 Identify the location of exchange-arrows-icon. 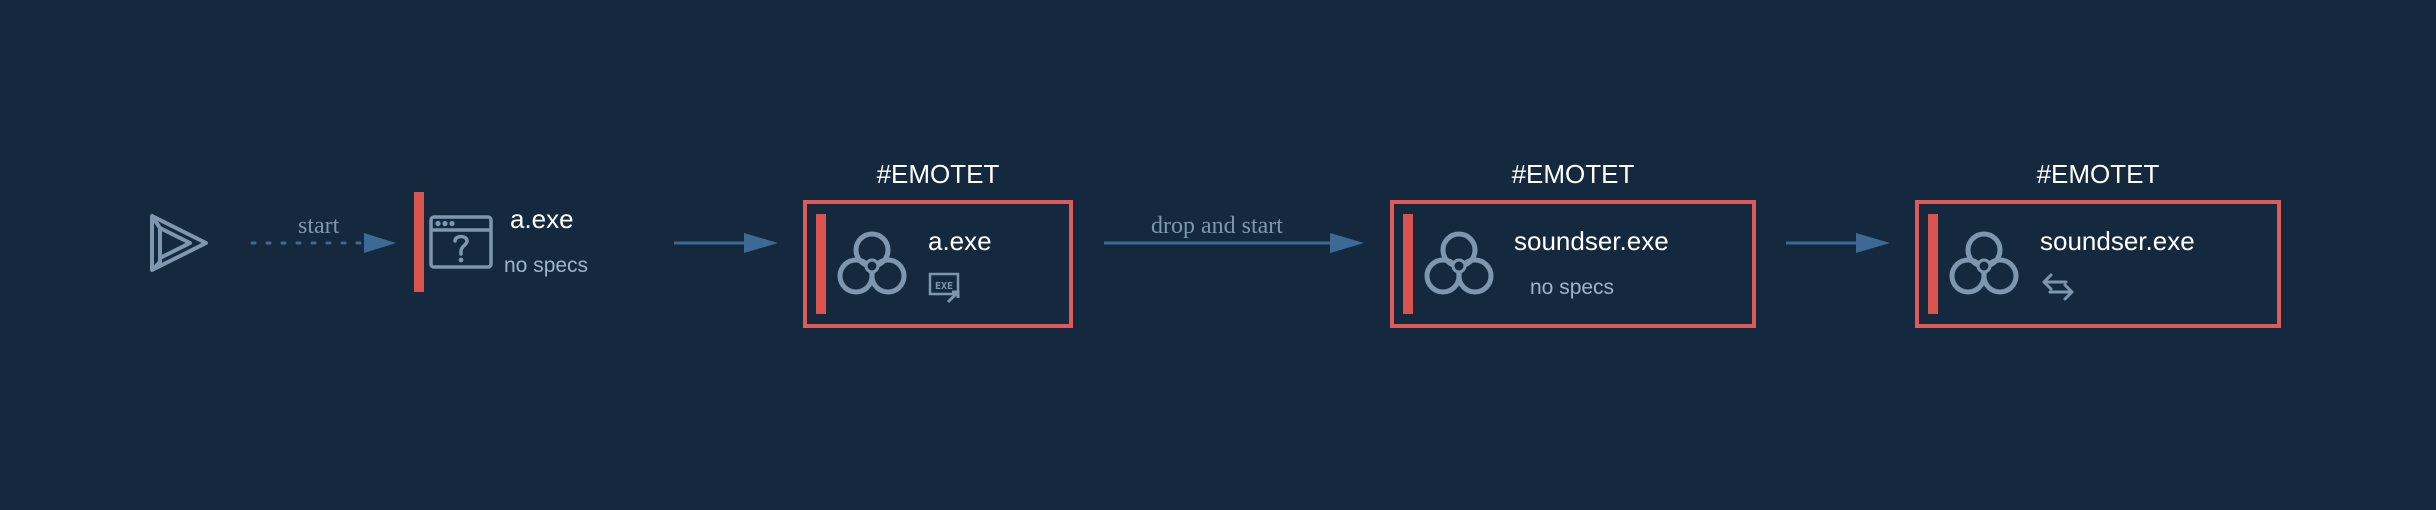
(2058, 287).